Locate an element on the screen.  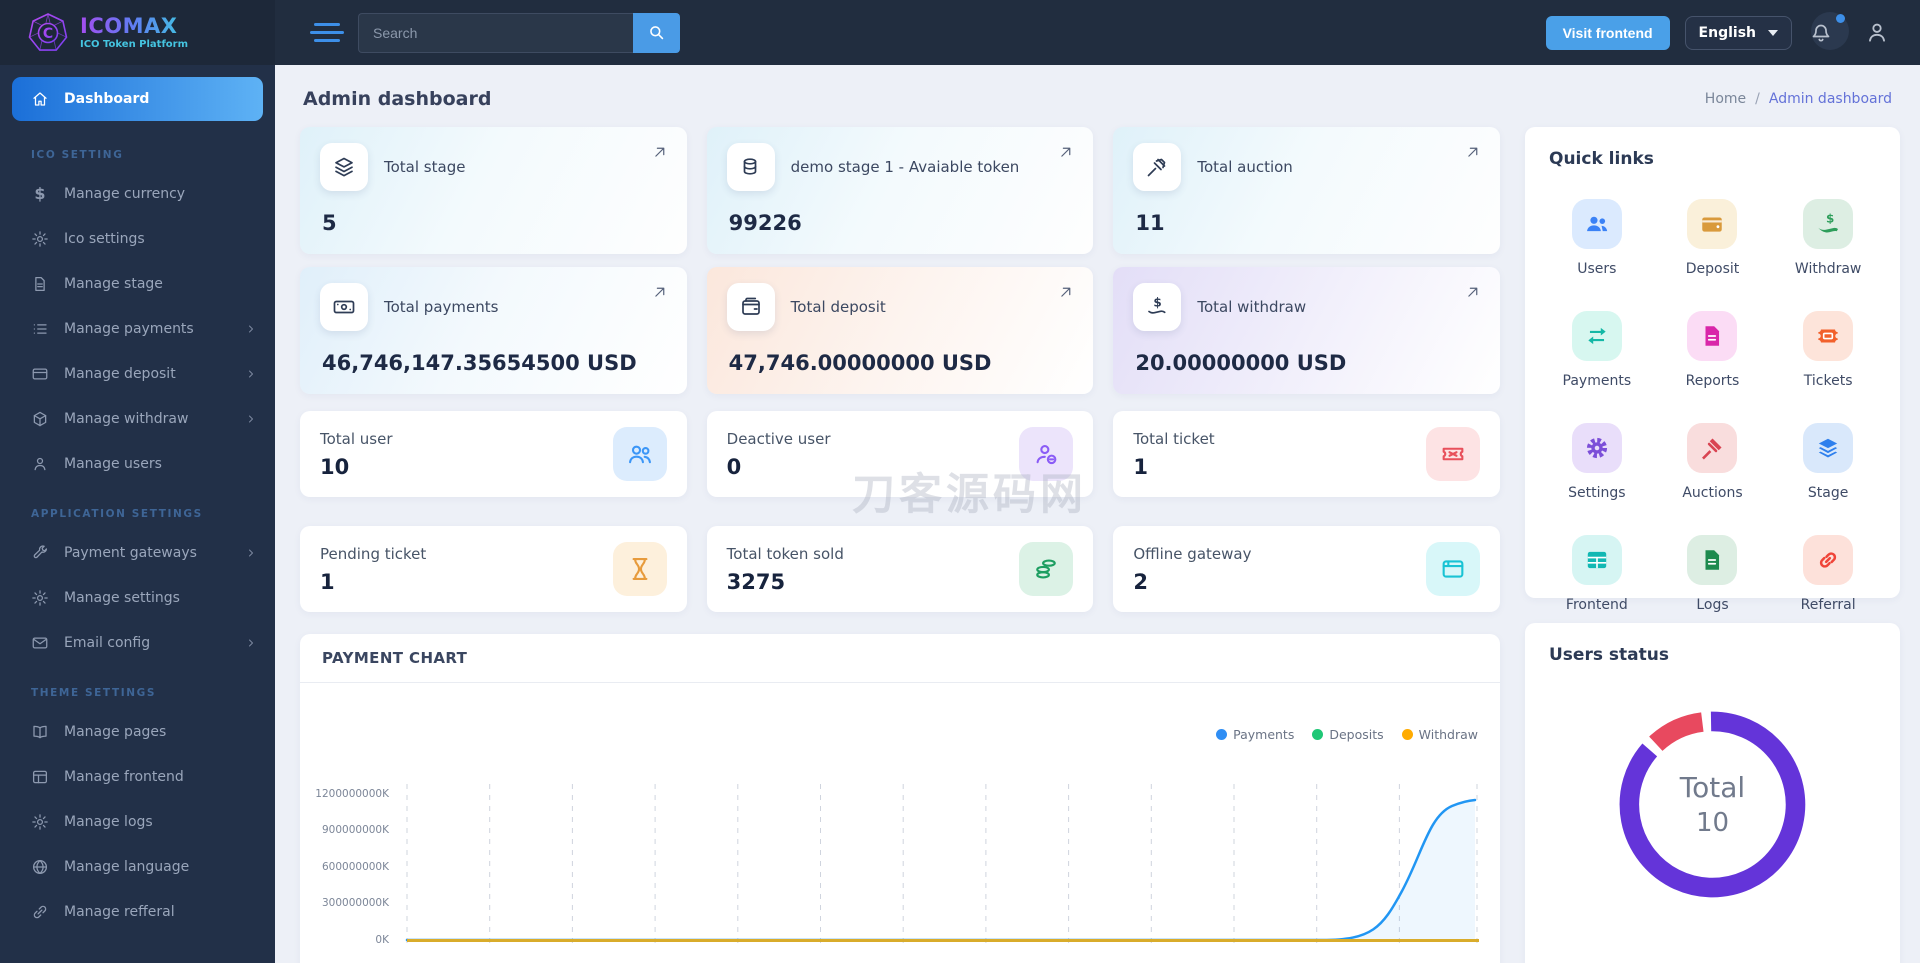
sidebar-item-manage-settings: Manage settings is located at coordinates (137, 597).